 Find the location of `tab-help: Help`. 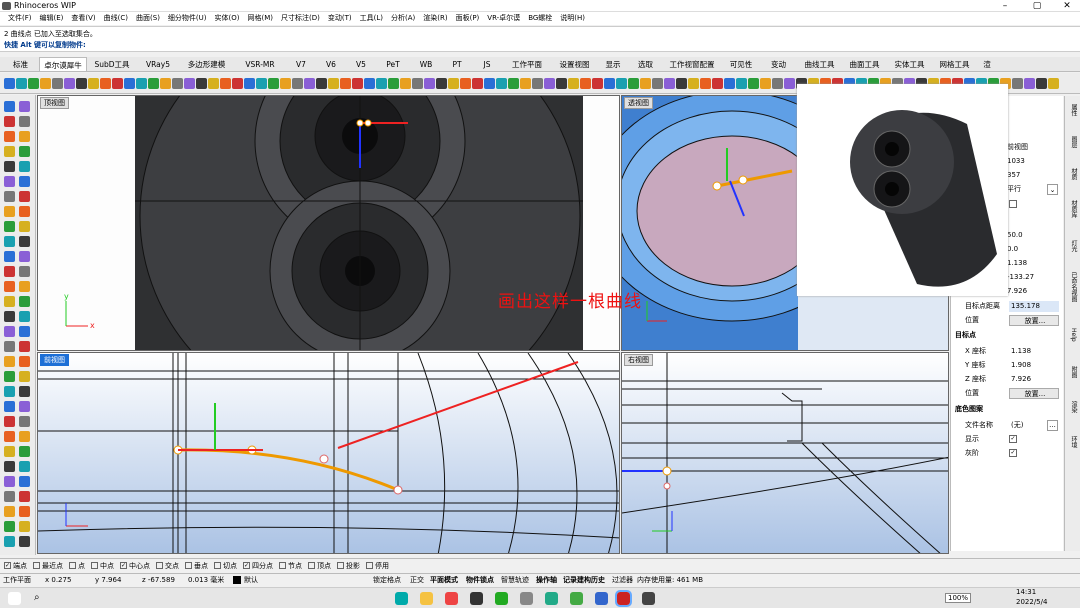

tab-help: Help is located at coordinates (1073, 335).